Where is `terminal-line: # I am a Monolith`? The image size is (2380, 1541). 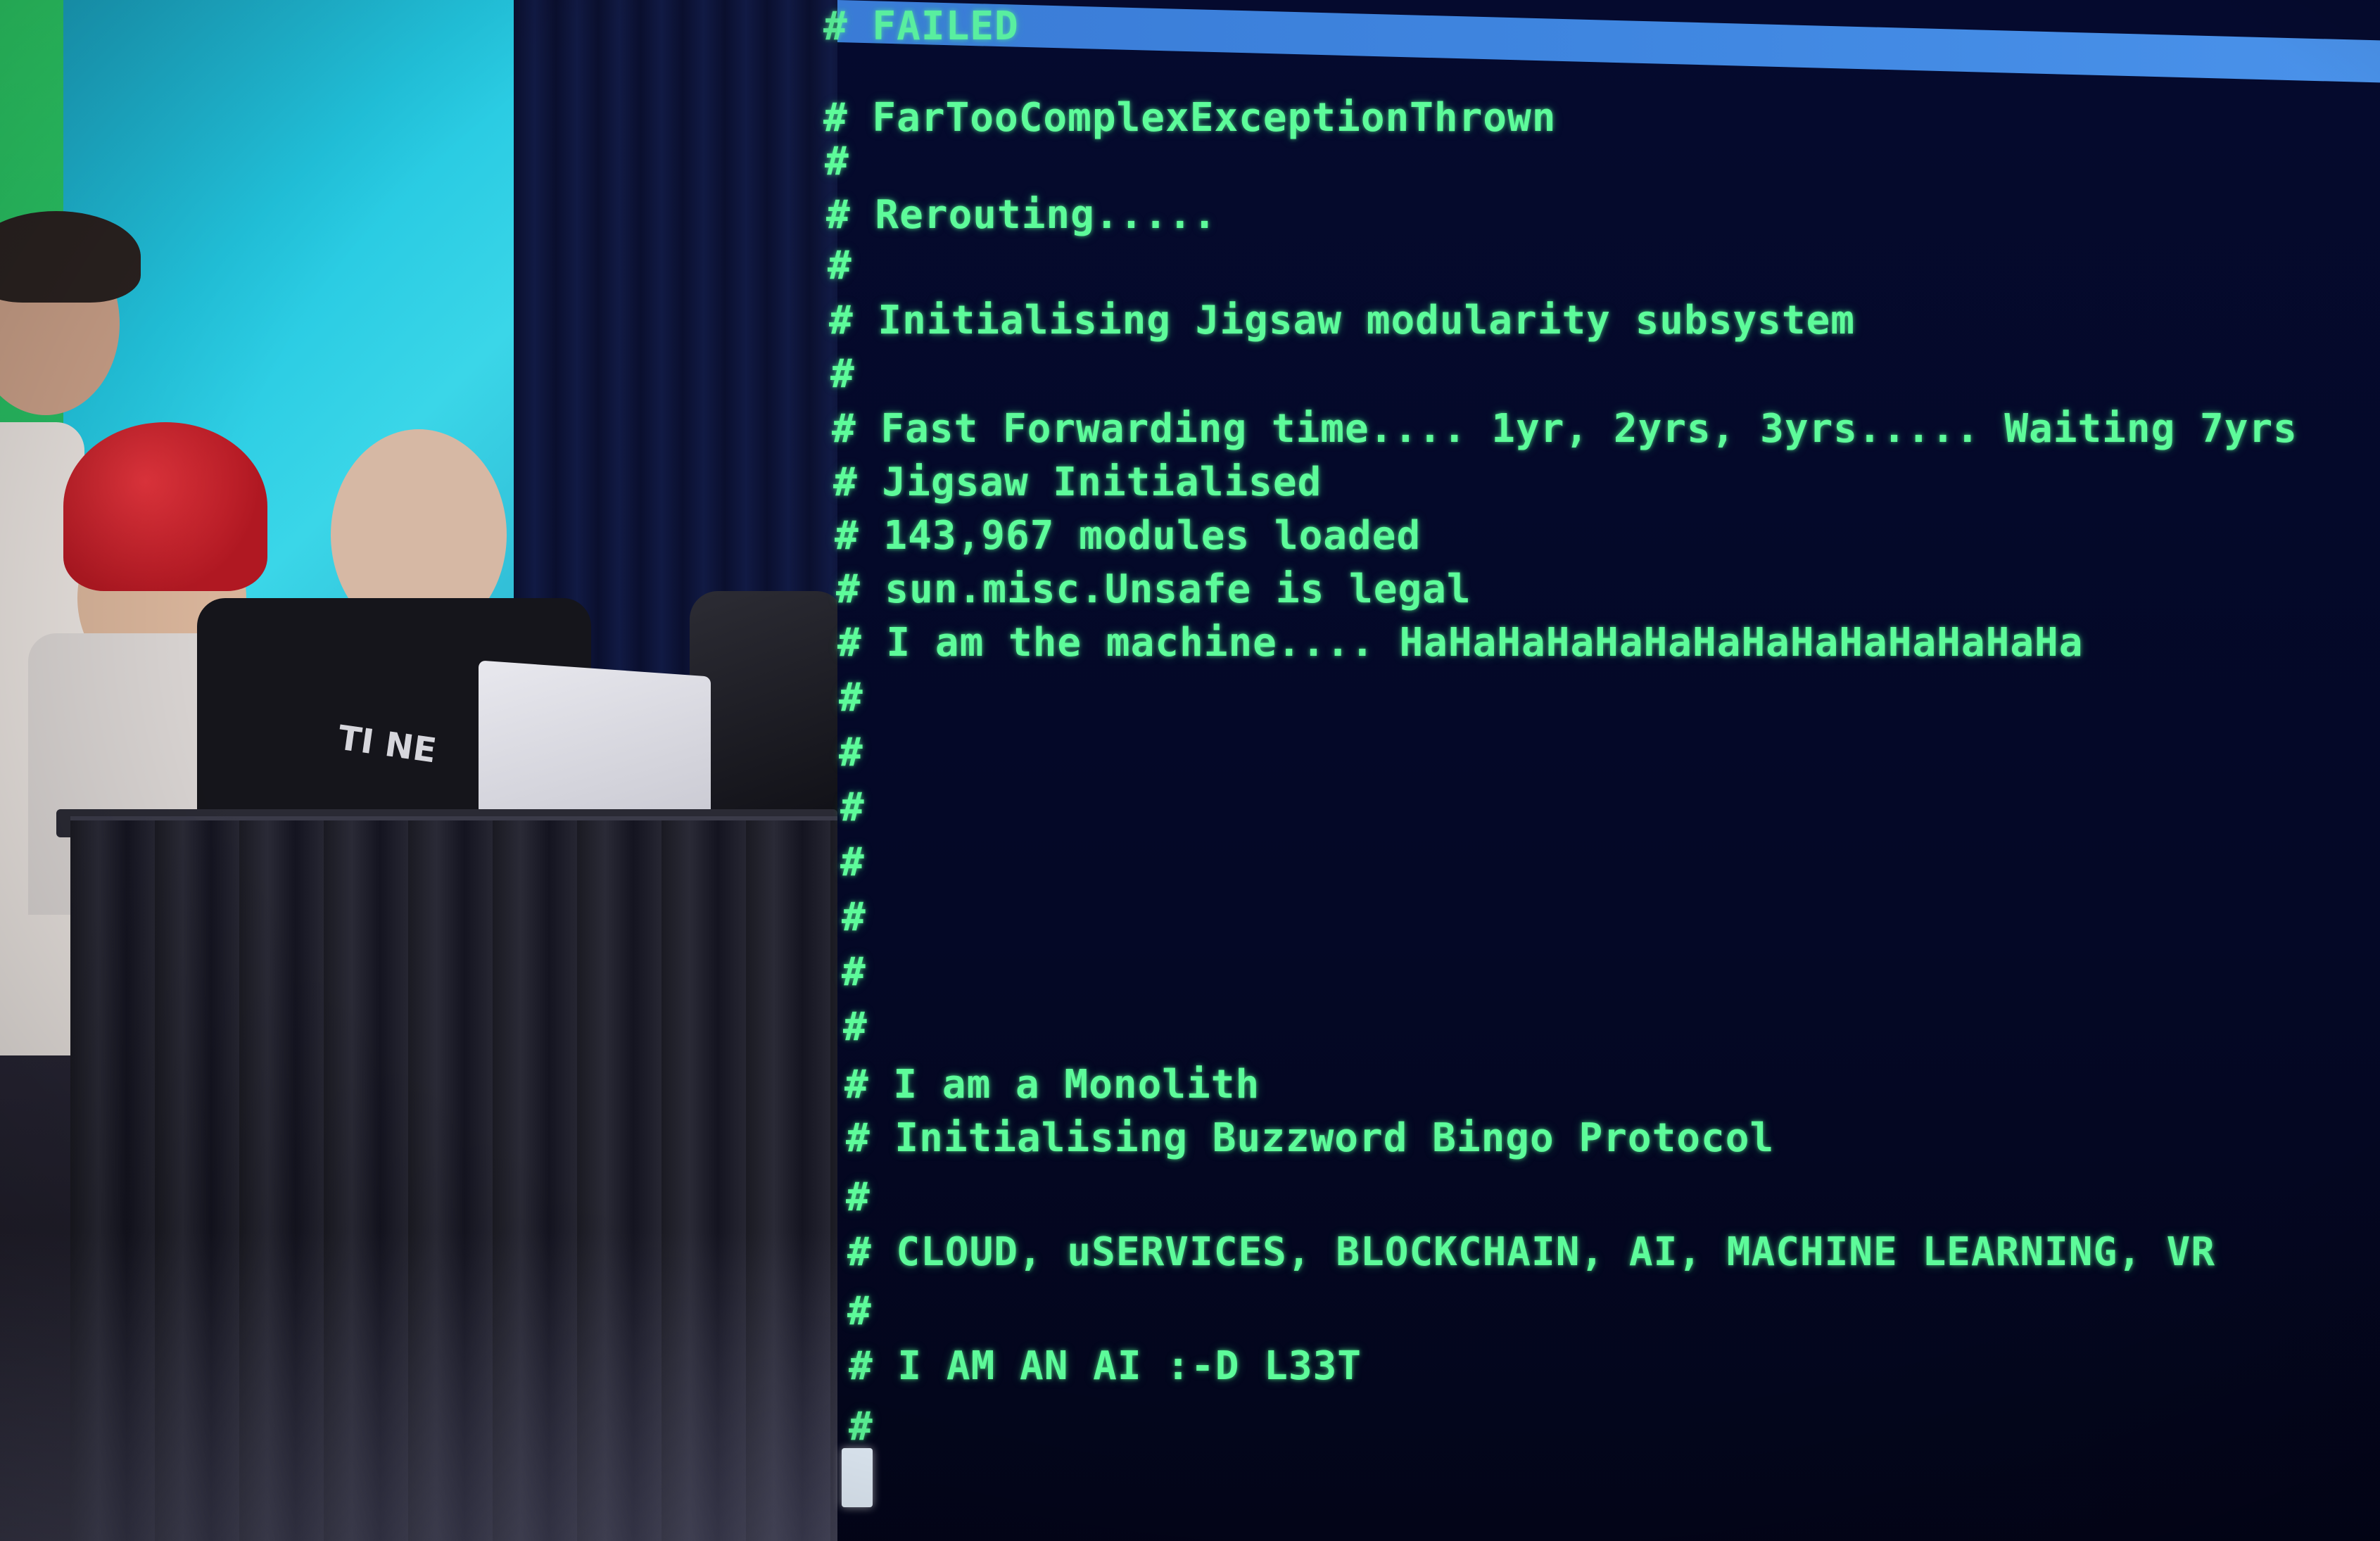
terminal-line: # I am a Monolith is located at coordinates (1052, 1085).